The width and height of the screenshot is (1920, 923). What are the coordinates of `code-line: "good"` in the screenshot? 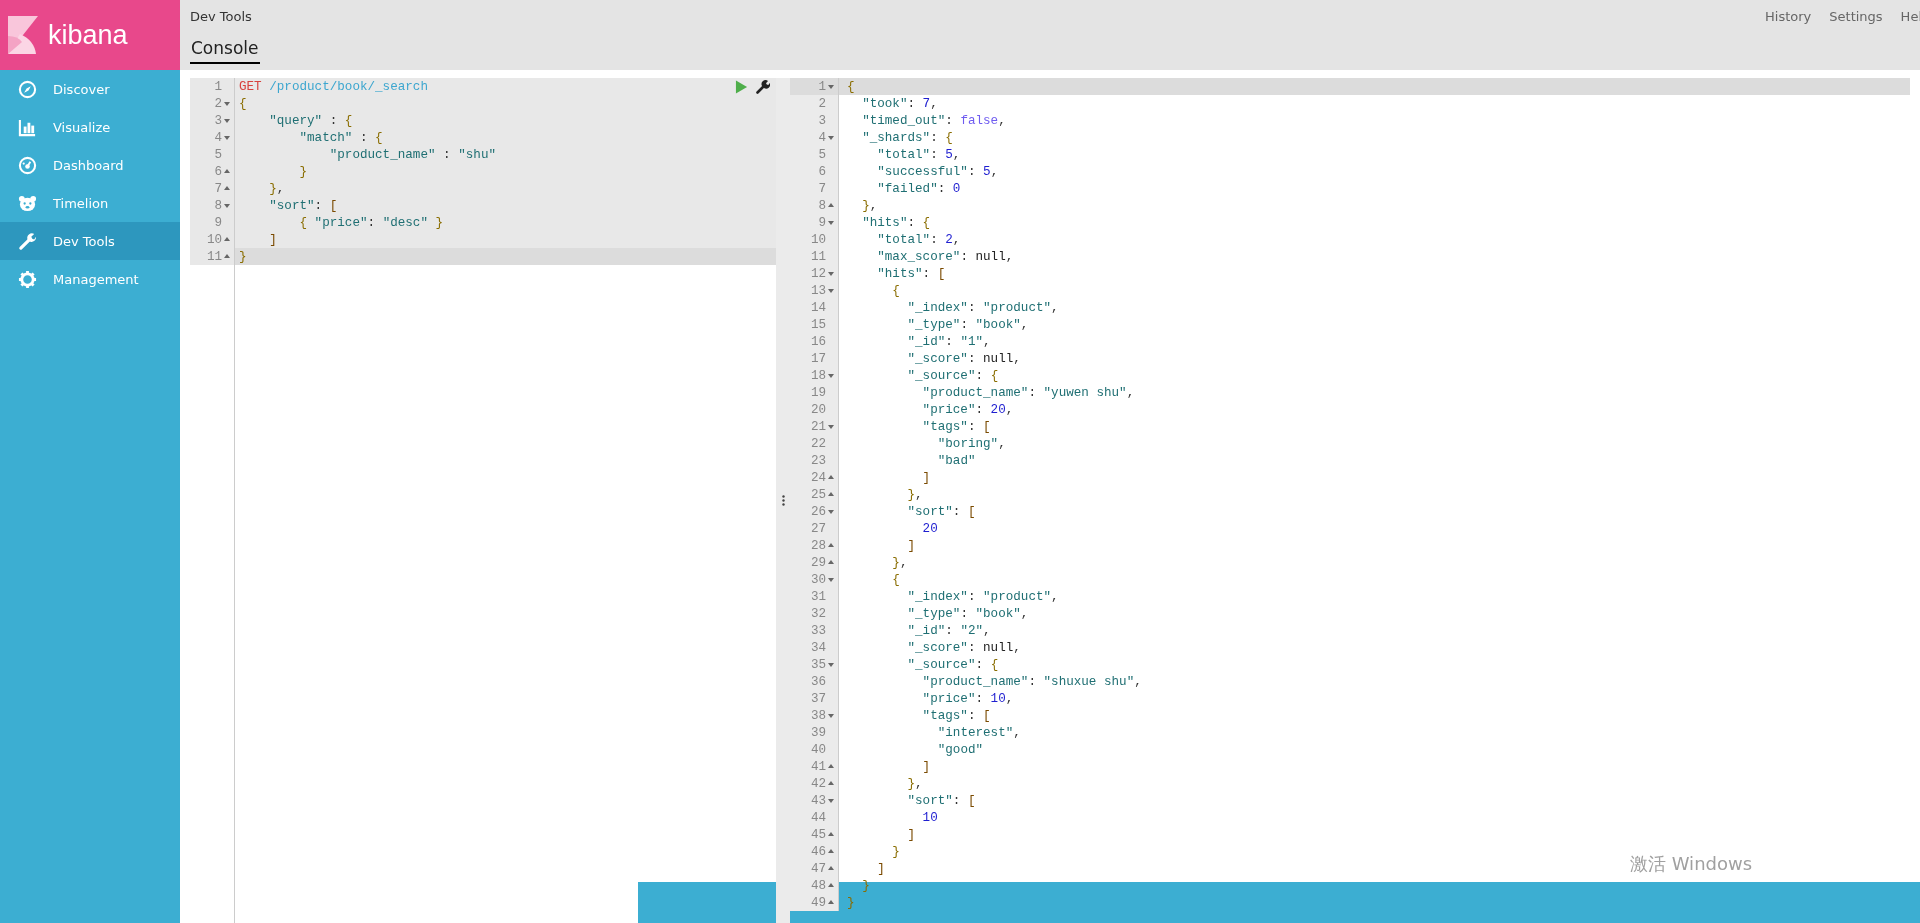 It's located at (960, 749).